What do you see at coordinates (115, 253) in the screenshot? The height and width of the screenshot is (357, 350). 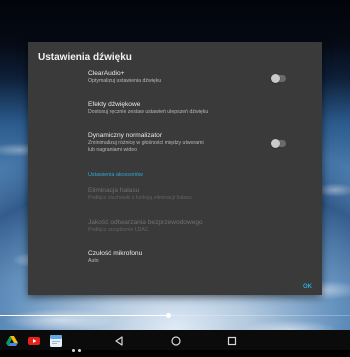 I see `setting-title: Czułość mikrofonu` at bounding box center [115, 253].